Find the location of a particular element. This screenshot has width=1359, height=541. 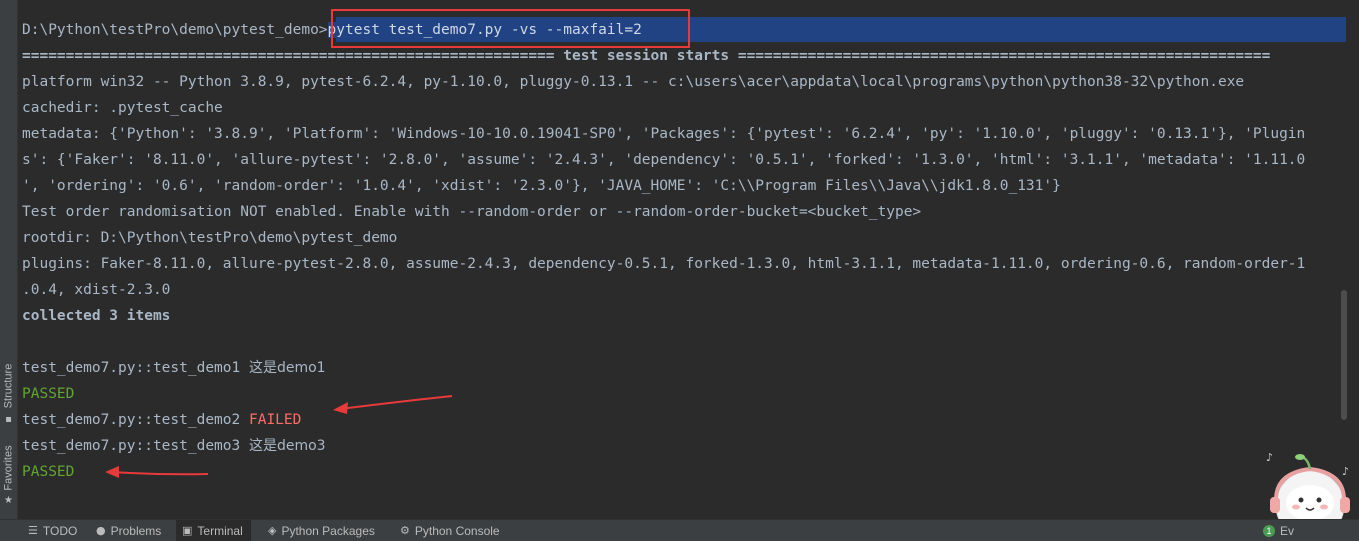

tab-python-console: ⚙ Python Console is located at coordinates (450, 530).